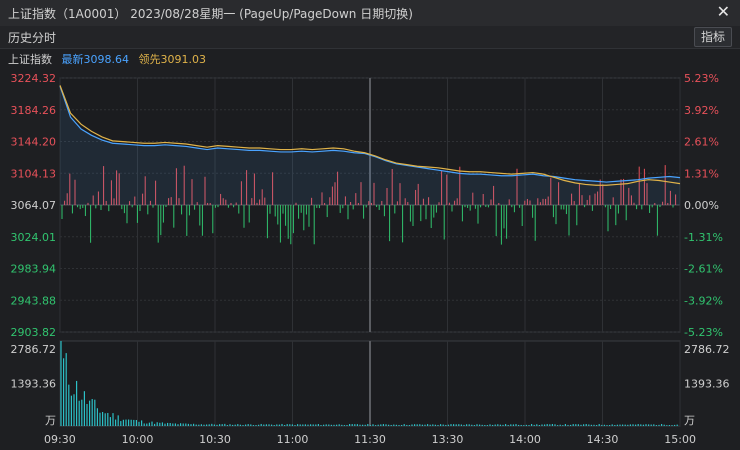 This screenshot has width=740, height=450. What do you see at coordinates (34, 237) in the screenshot?
I see `y-tick-left: 3024.01` at bounding box center [34, 237].